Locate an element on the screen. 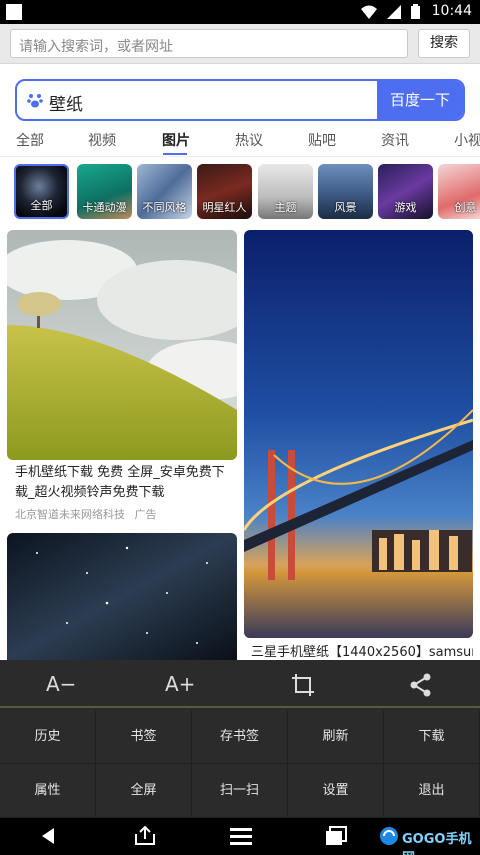  category-chip: 游戏 is located at coordinates (405, 191).